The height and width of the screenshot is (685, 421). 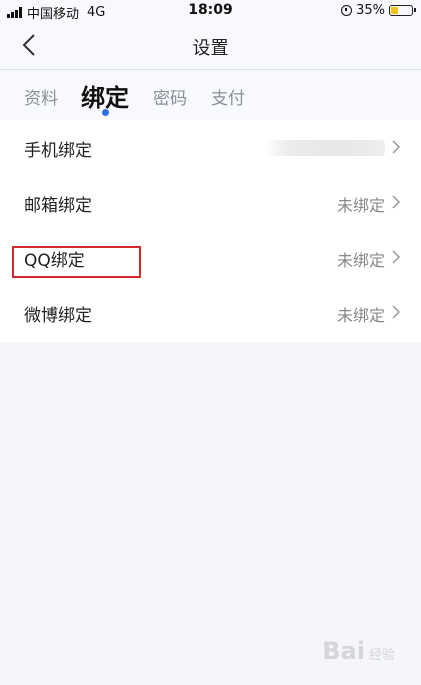 I want to click on nav-bar: 设置, so click(x=210, y=46).